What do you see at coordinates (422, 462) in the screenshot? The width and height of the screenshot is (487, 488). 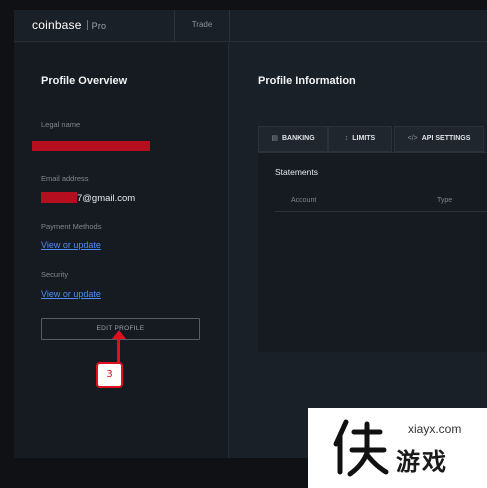 I see `watermark-text: 游戏` at bounding box center [422, 462].